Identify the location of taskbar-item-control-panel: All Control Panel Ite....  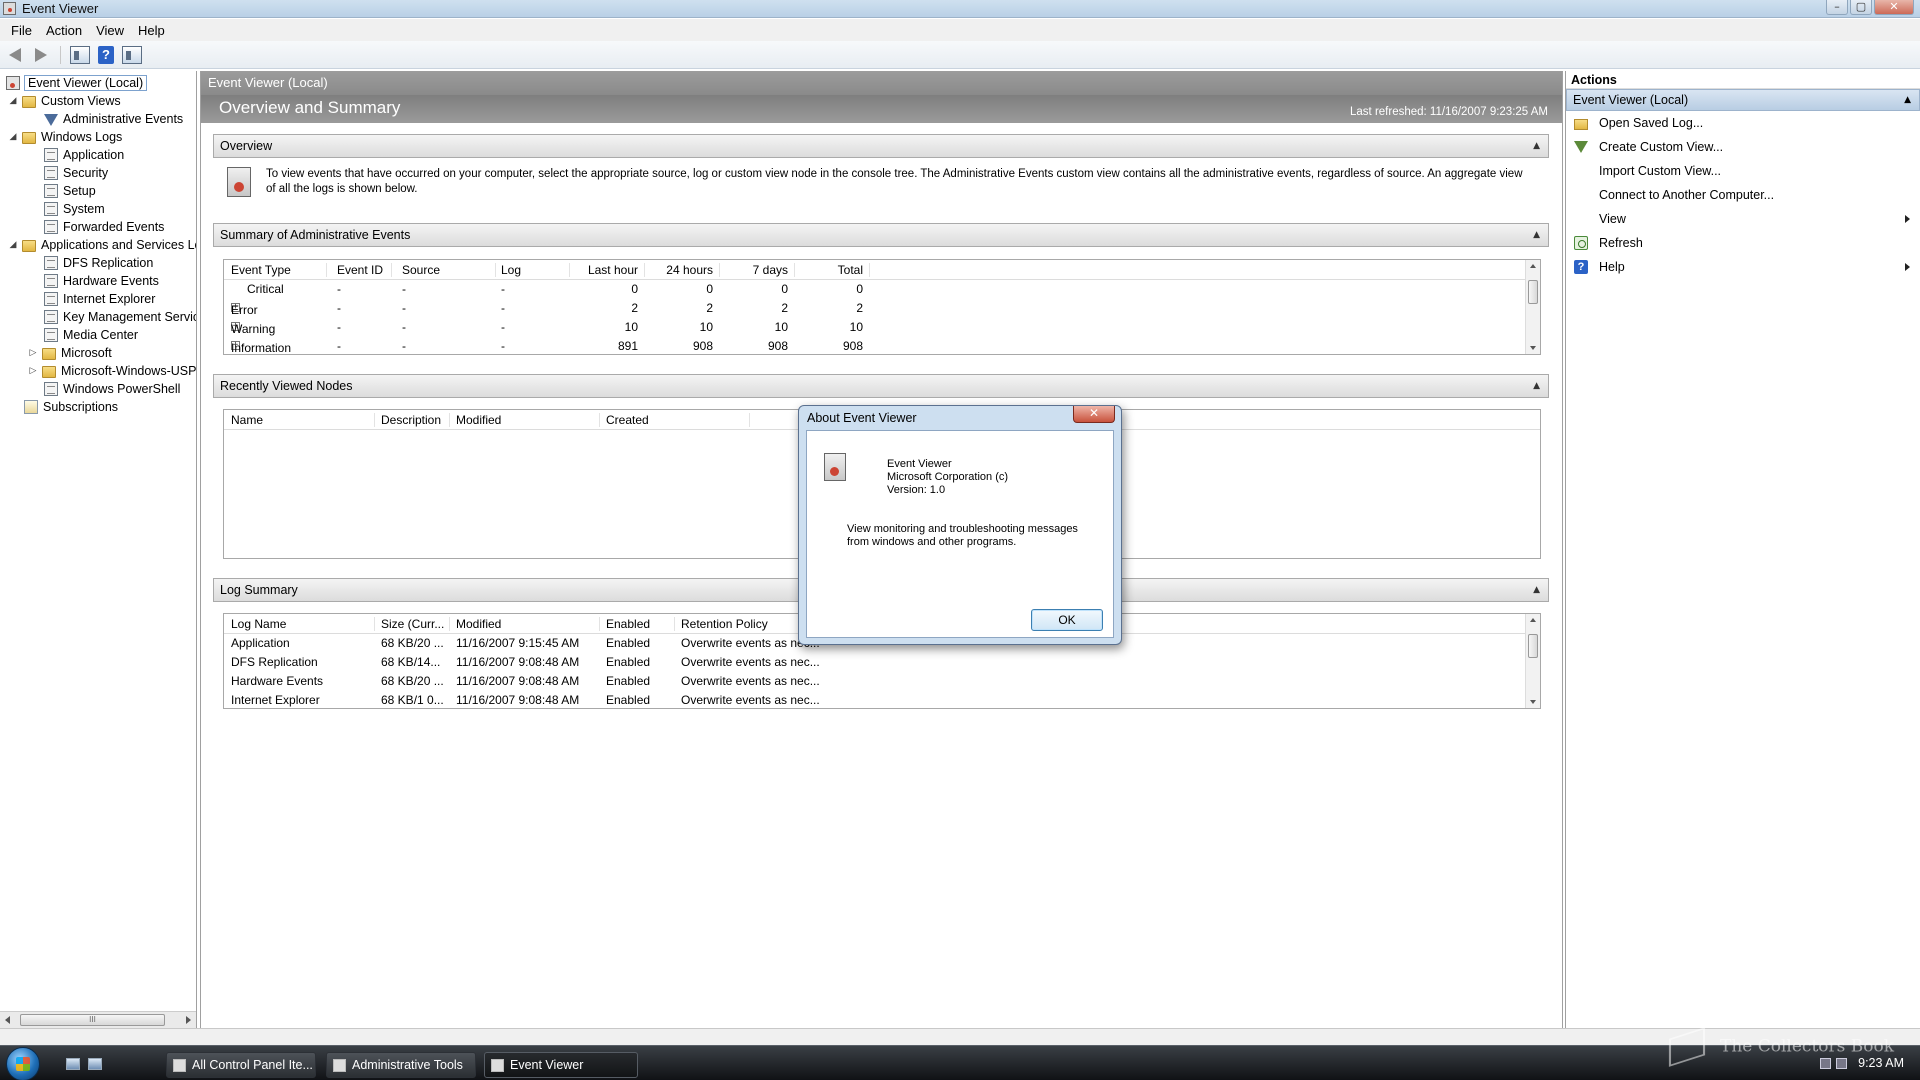
(241, 1065).